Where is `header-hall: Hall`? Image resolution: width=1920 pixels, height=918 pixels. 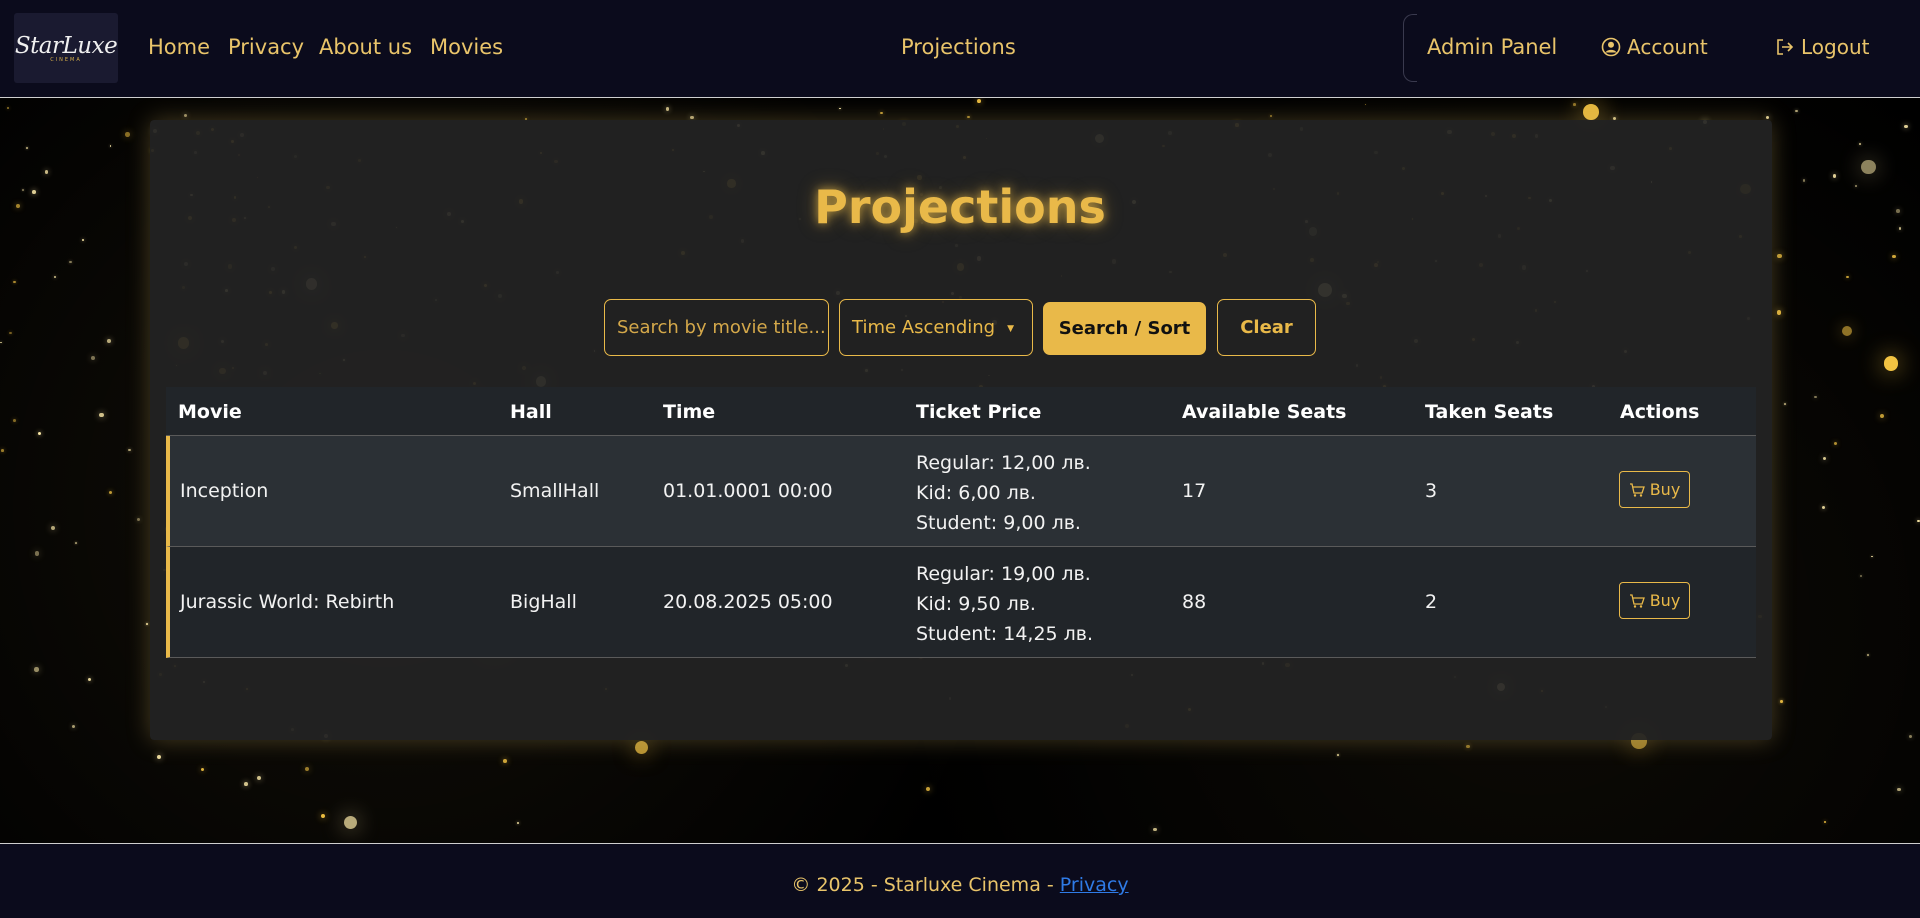
header-hall: Hall is located at coordinates (531, 412).